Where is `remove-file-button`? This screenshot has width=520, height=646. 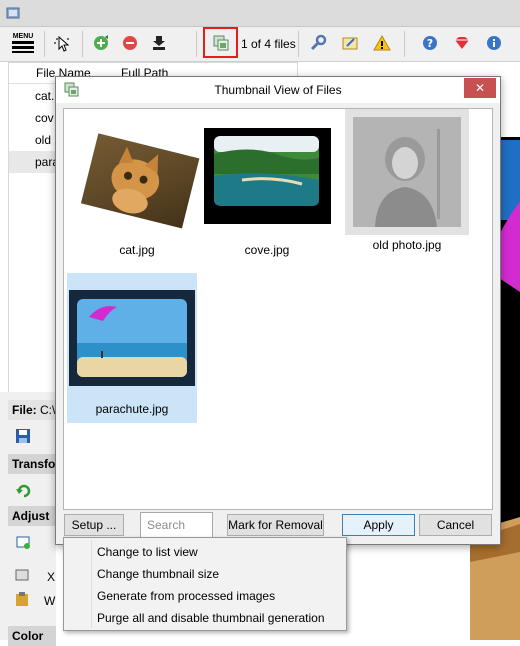
remove-file-button is located at coordinates (130, 43).